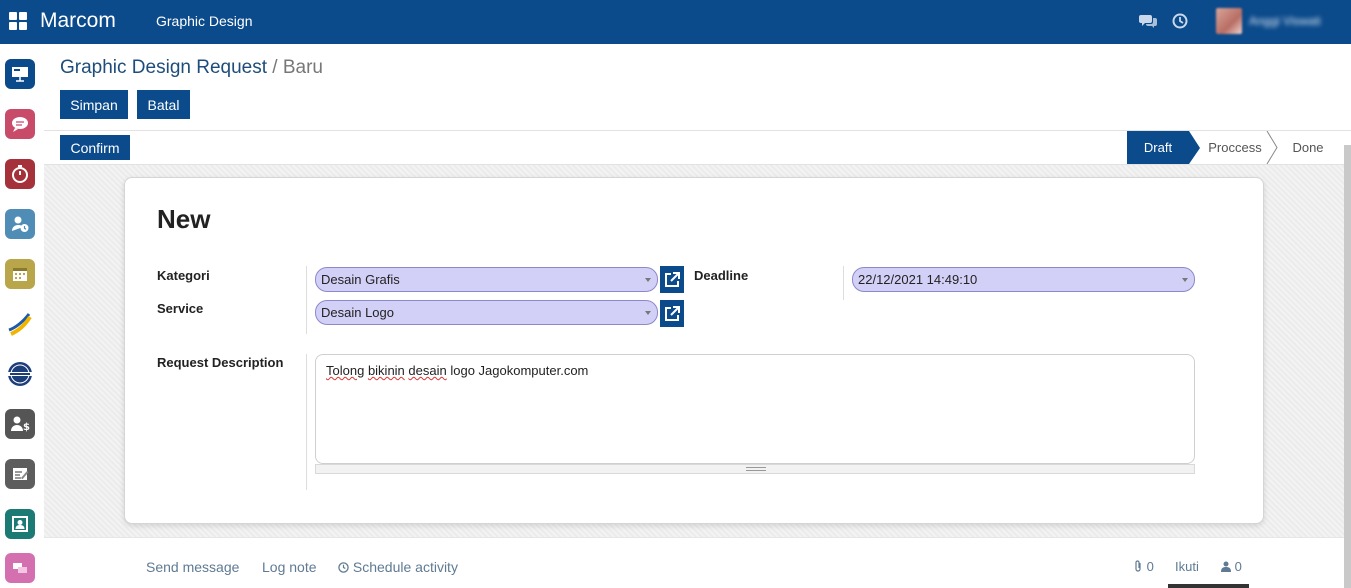 The height and width of the screenshot is (588, 1351). What do you see at coordinates (357, 312) in the screenshot?
I see `service-value: Desain Logo` at bounding box center [357, 312].